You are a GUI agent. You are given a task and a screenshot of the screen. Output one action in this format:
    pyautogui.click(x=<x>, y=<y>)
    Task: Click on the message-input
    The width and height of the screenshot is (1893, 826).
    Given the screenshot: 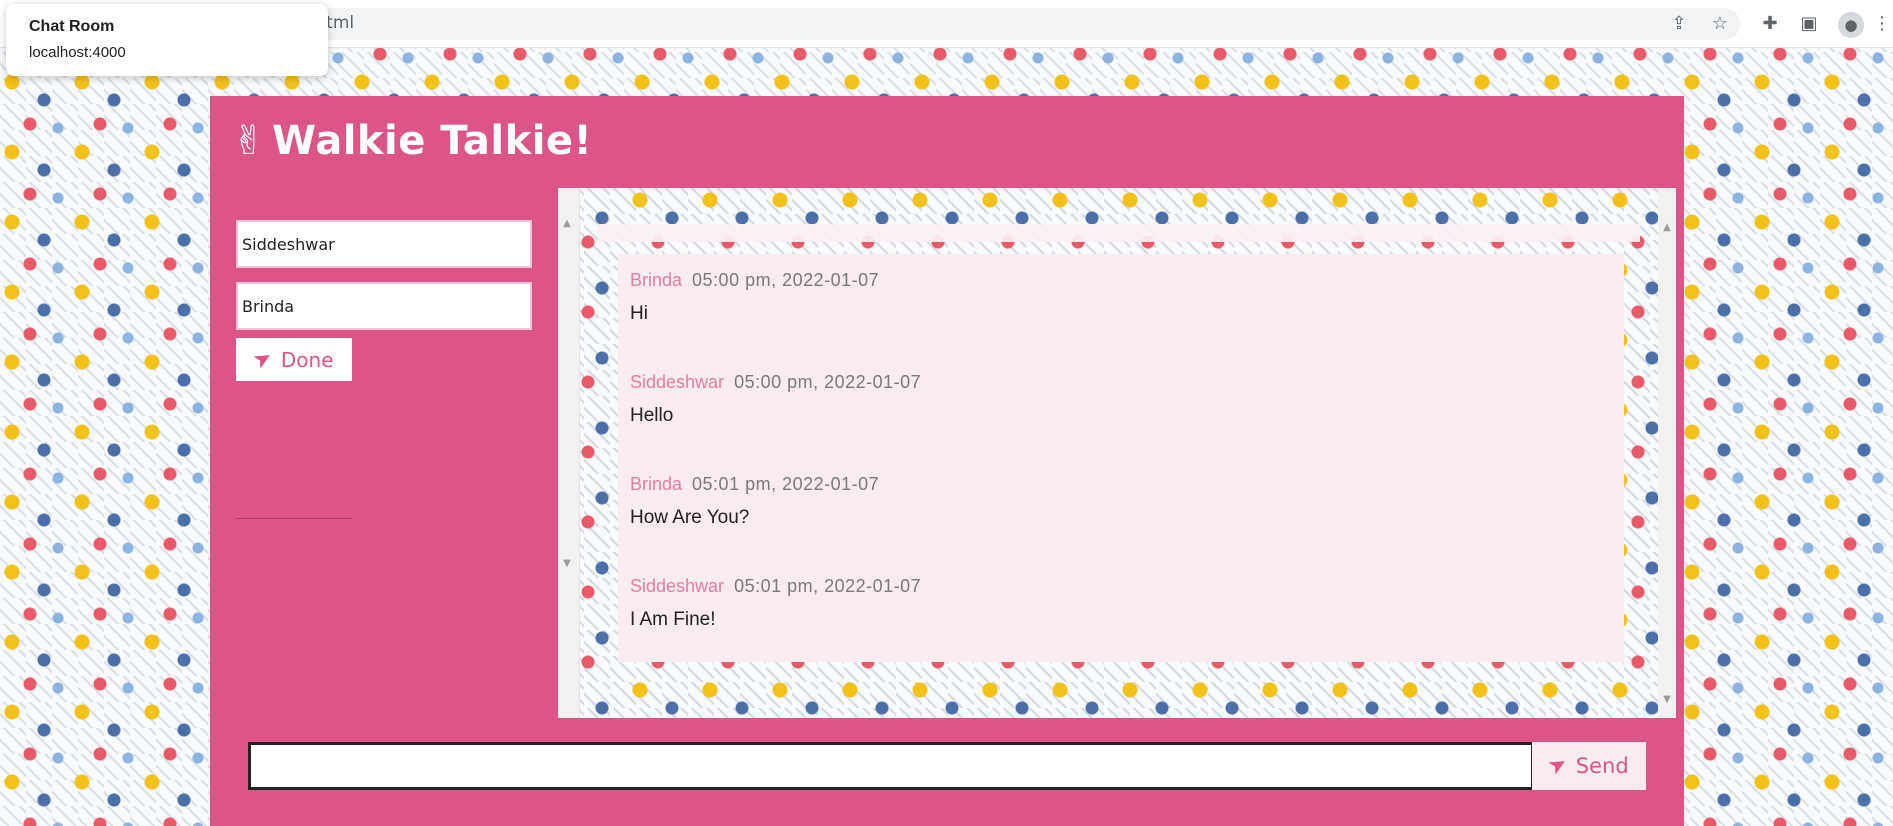 What is the action you would take?
    pyautogui.click(x=891, y=766)
    